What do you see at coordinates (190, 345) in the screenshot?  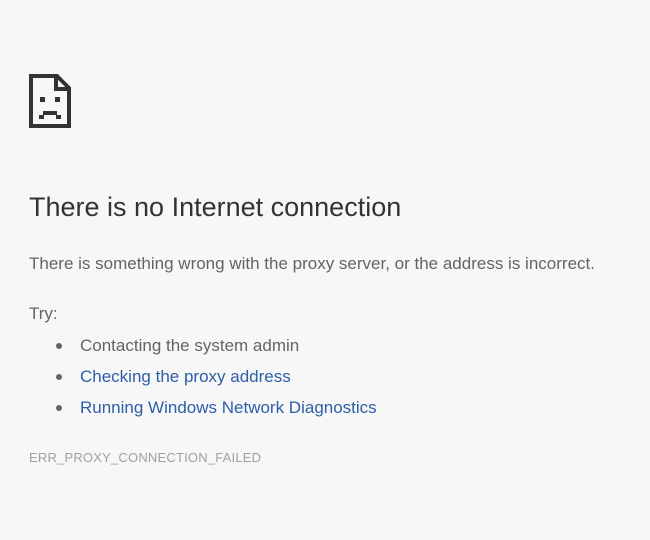 I see `suggestion-text: Contacting the system admin` at bounding box center [190, 345].